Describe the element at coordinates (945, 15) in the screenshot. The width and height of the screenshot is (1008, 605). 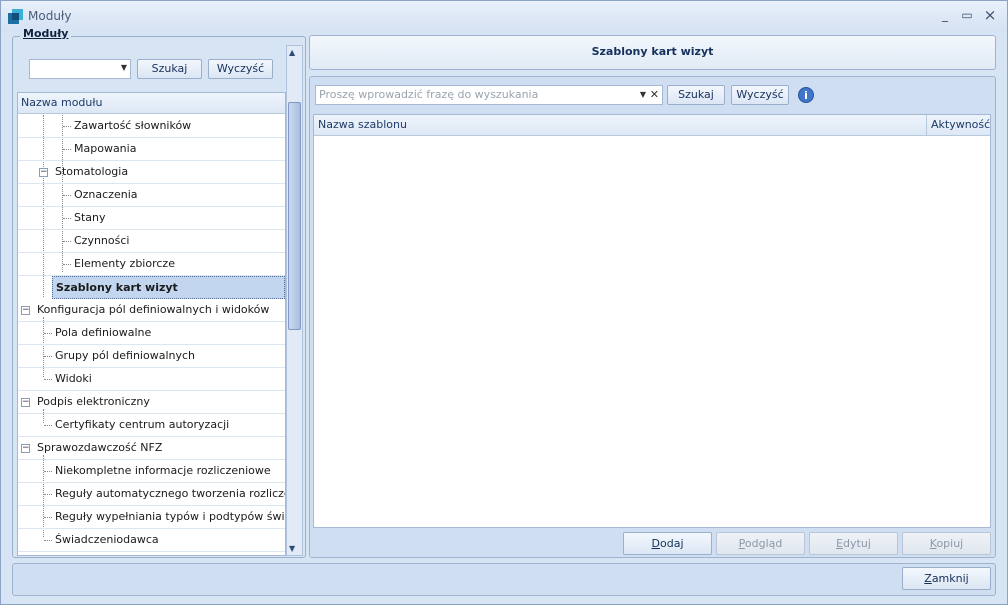
I see `minimize-button: _` at that location.